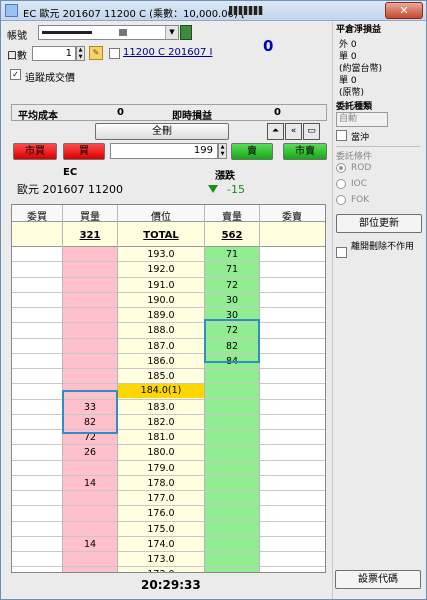  I want to click on price-cell: 172.0, so click(161, 570).